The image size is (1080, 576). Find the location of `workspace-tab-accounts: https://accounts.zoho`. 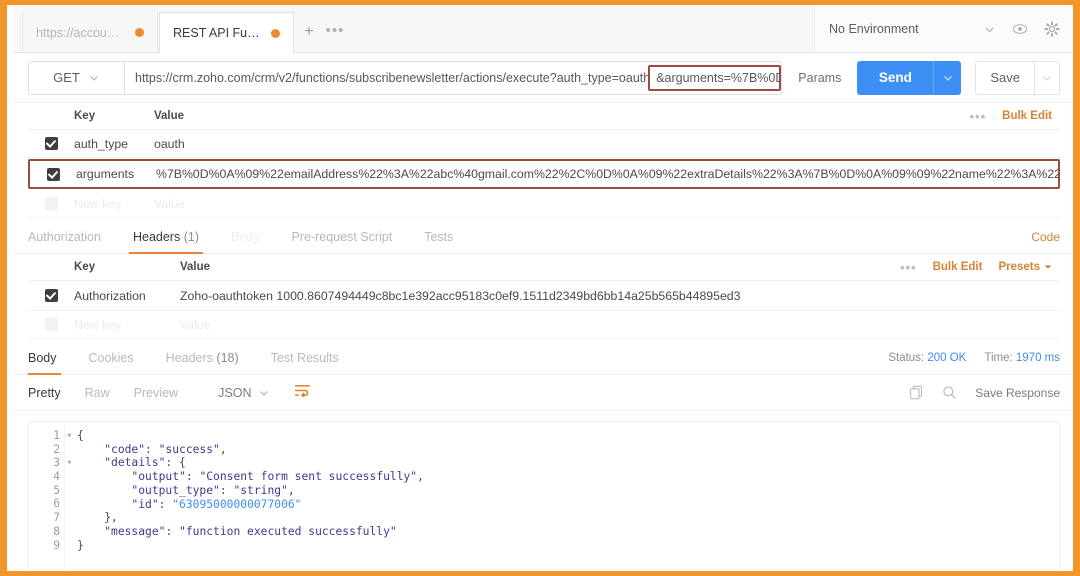

workspace-tab-accounts: https://accounts.zoho is located at coordinates (90, 32).